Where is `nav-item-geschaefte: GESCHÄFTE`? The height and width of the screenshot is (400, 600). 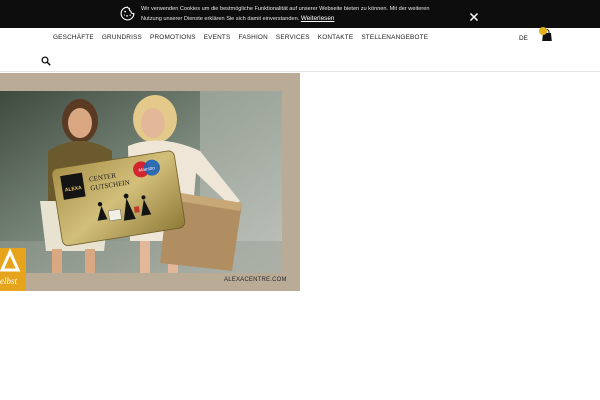
nav-item-geschaefte: GESCHÄFTE is located at coordinates (73, 38).